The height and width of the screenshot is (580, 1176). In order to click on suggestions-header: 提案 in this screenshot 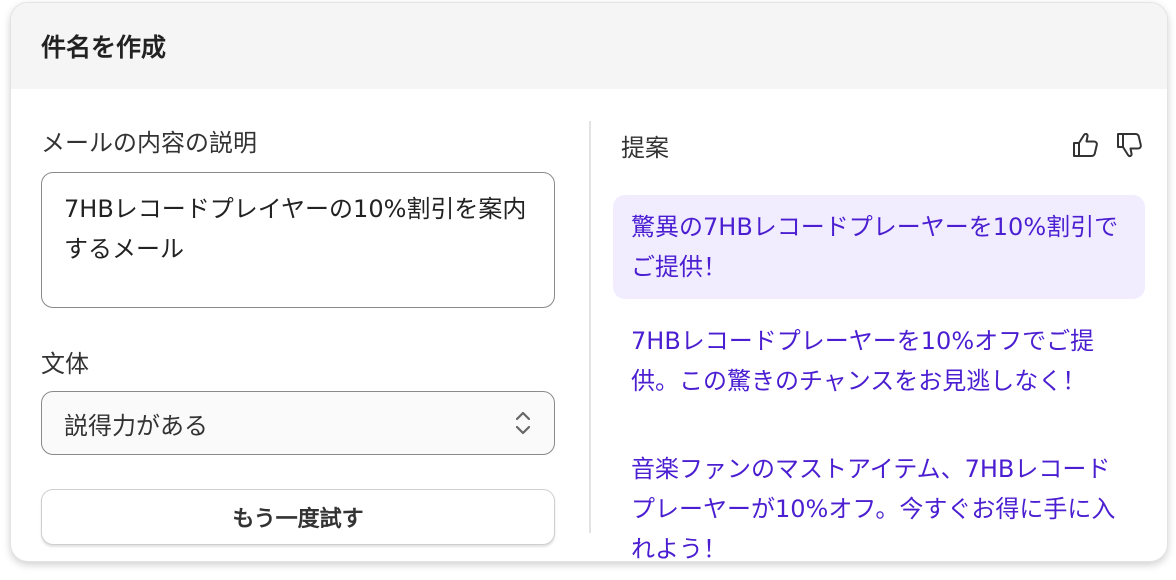, I will do `click(879, 145)`.